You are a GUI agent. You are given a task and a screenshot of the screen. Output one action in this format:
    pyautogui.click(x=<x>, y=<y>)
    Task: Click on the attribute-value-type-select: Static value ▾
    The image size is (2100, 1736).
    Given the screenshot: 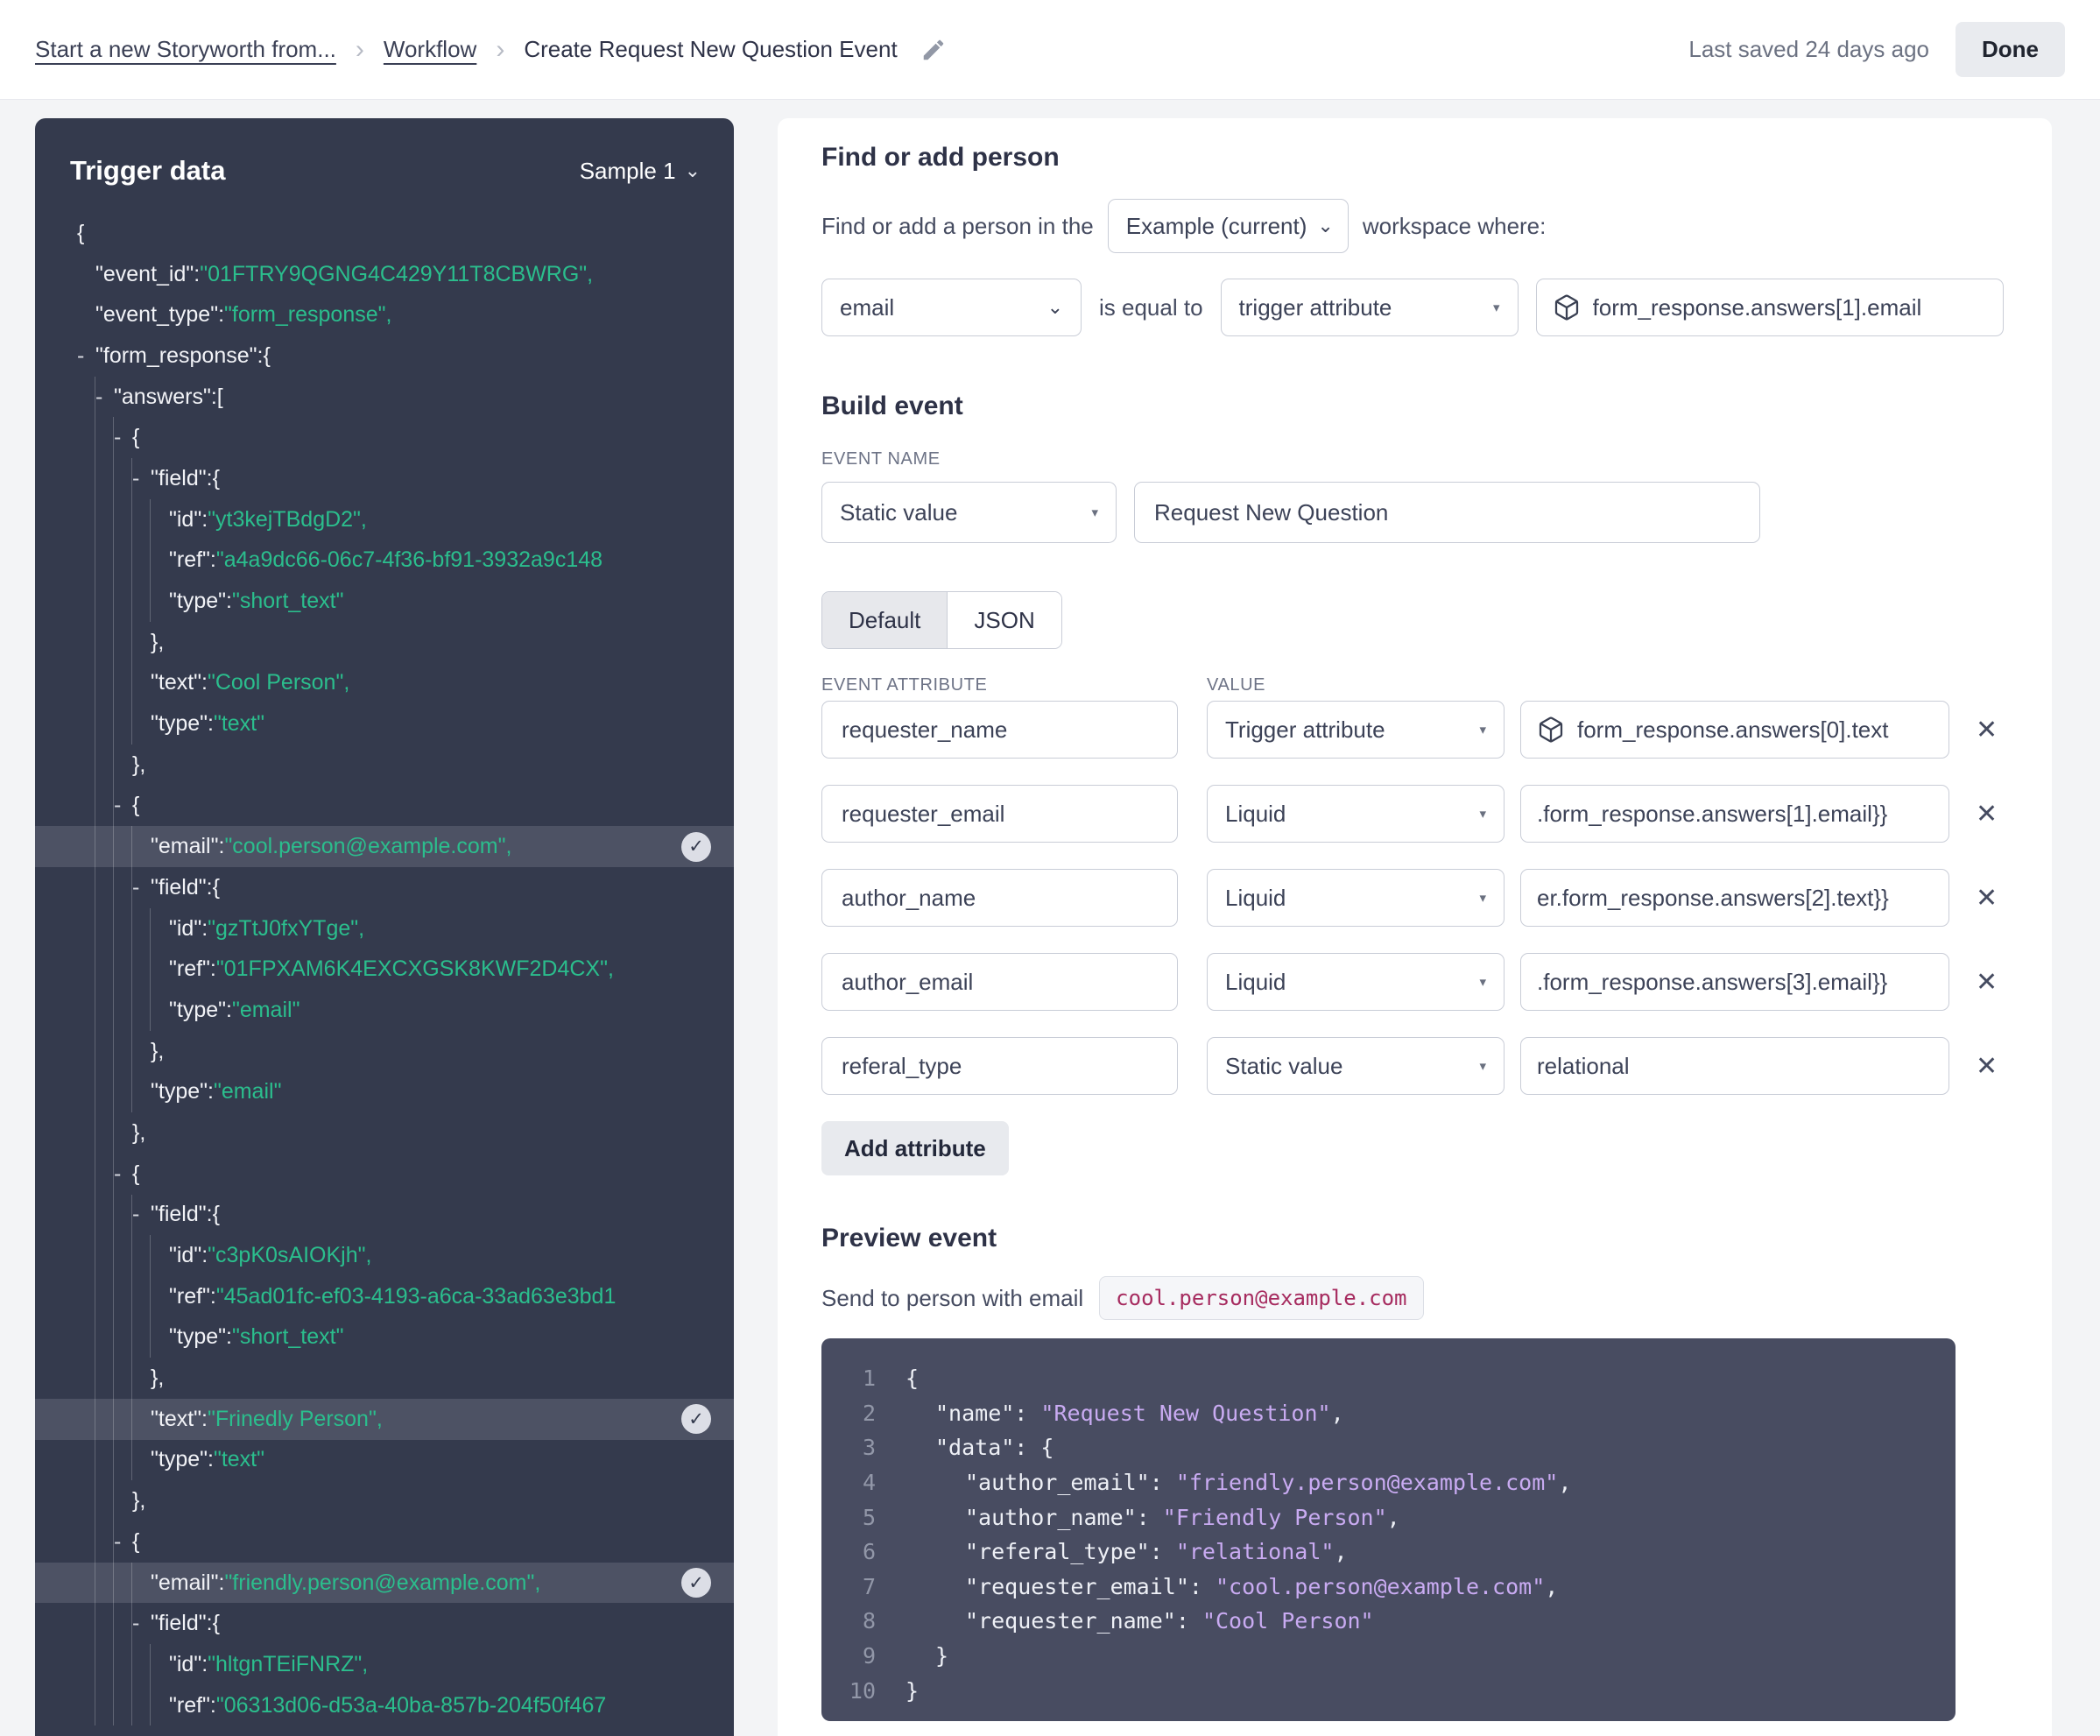 What is the action you would take?
    pyautogui.click(x=1356, y=1066)
    